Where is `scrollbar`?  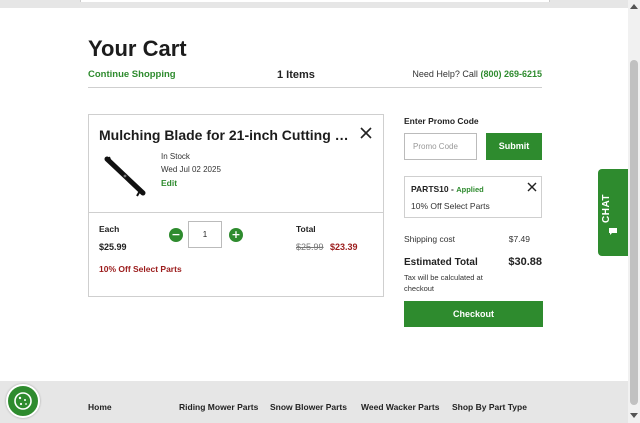
scrollbar is located at coordinates (634, 211).